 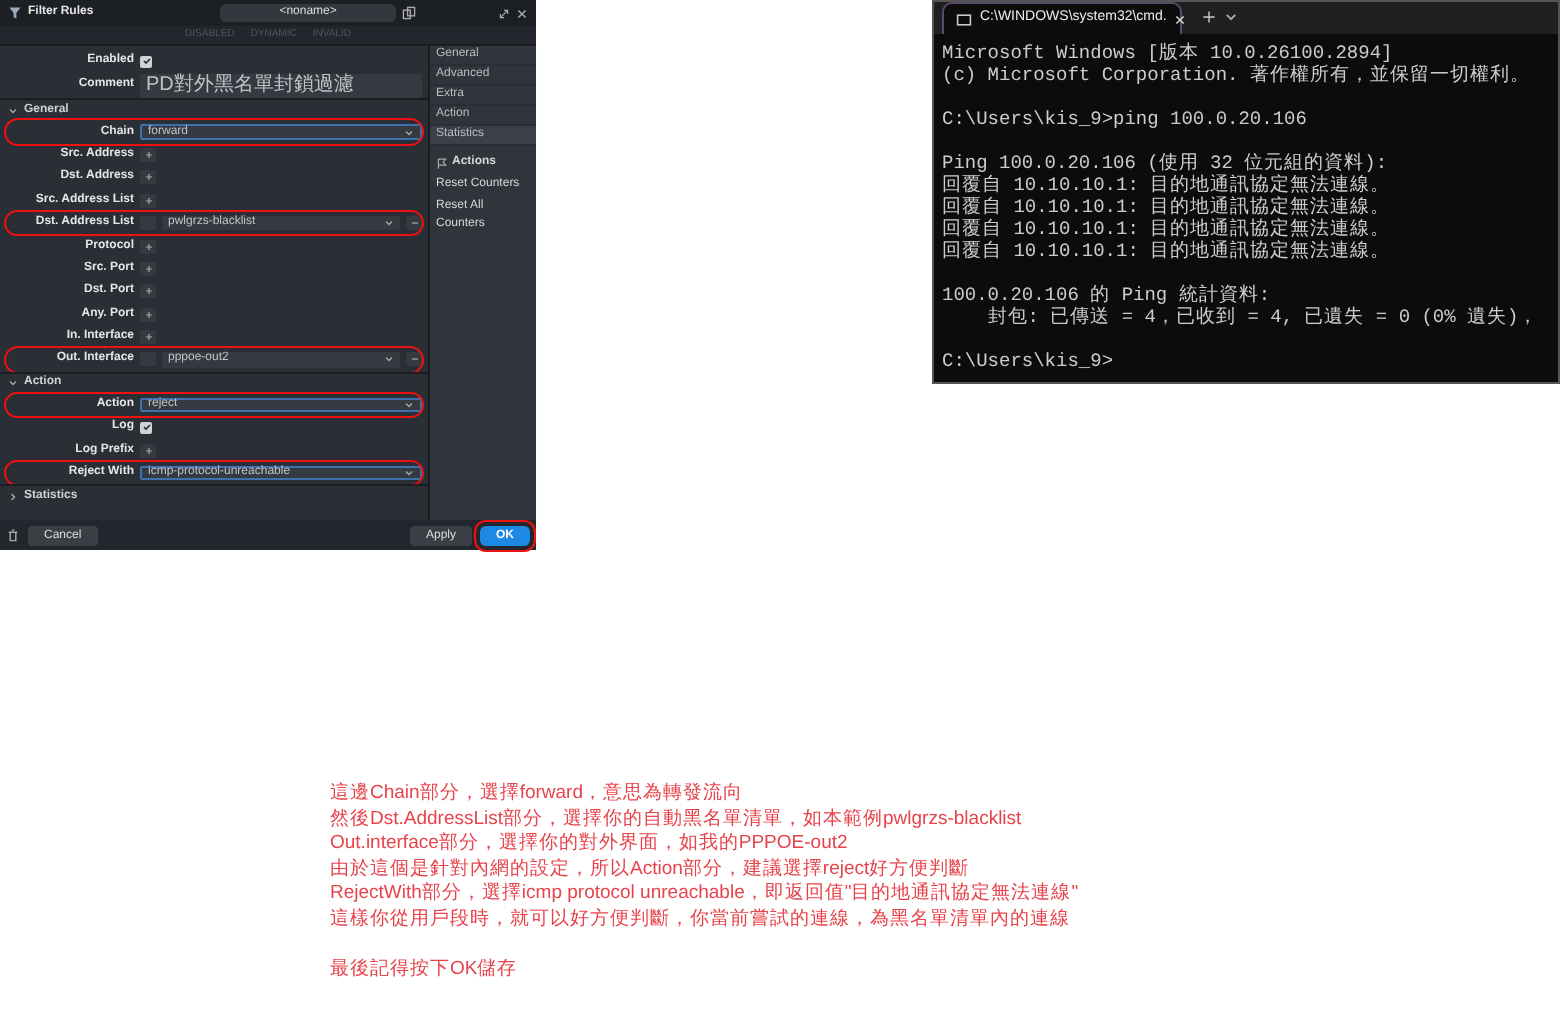 What do you see at coordinates (522, 13) in the screenshot?
I see `close-icon` at bounding box center [522, 13].